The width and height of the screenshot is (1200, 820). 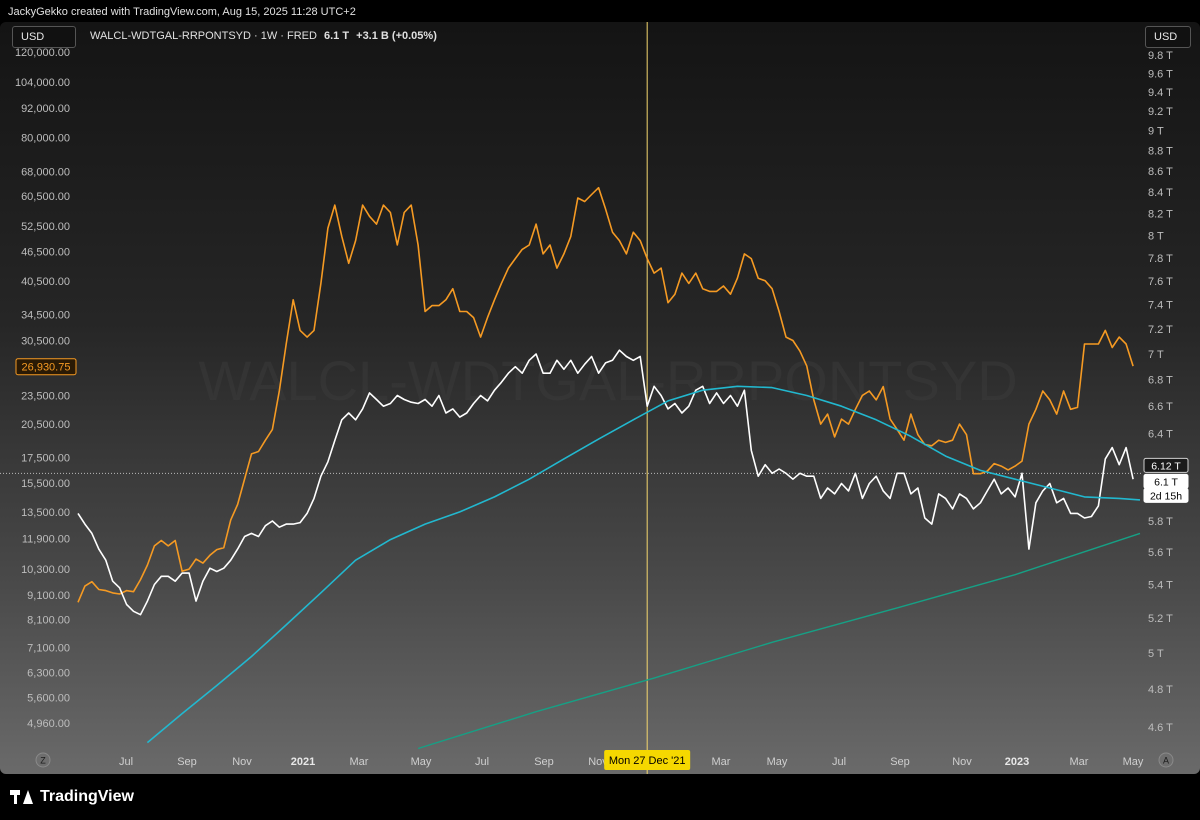 I want to click on left-price-badge: 26,930.75, so click(x=46, y=367).